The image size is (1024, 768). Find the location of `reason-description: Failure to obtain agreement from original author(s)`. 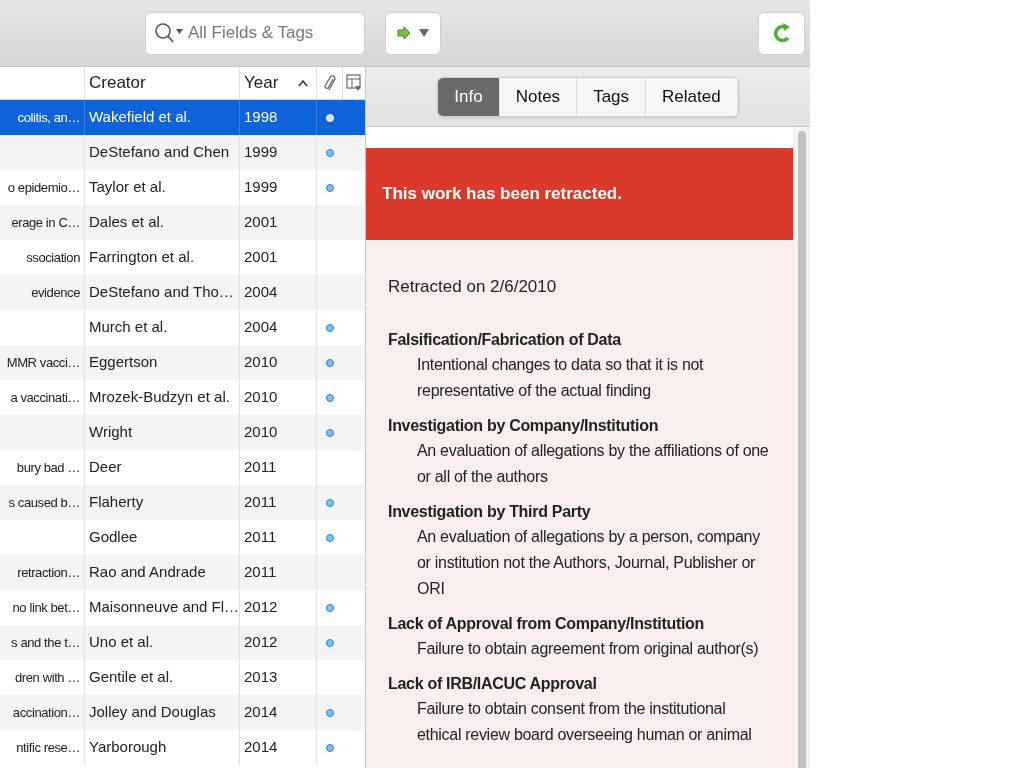

reason-description: Failure to obtain agreement from original author(s) is located at coordinates (588, 648).